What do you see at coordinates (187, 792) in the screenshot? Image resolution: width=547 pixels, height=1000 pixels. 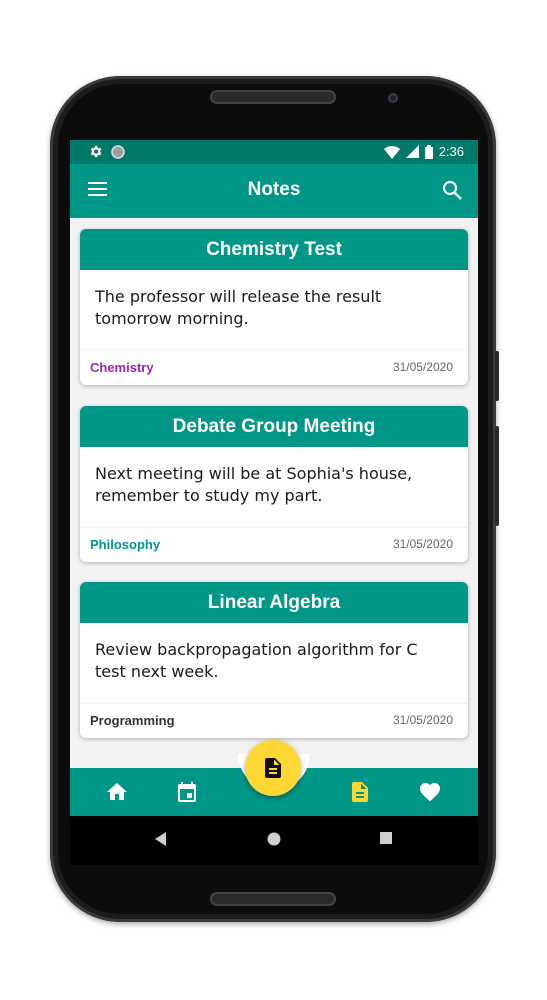 I see `calendar-icon` at bounding box center [187, 792].